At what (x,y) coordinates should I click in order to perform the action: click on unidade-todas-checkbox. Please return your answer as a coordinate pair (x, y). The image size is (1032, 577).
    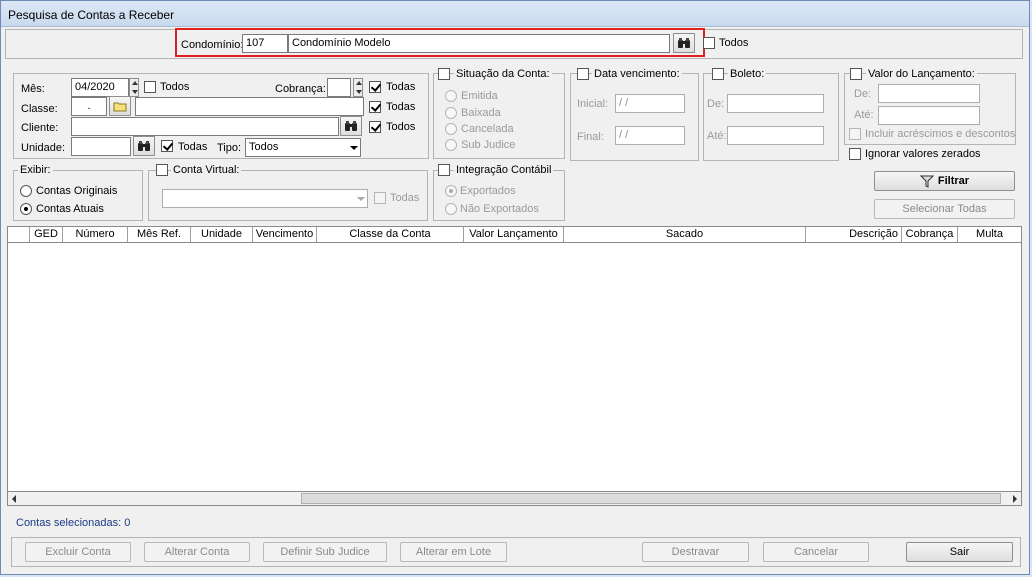
    Looking at the image, I should click on (167, 146).